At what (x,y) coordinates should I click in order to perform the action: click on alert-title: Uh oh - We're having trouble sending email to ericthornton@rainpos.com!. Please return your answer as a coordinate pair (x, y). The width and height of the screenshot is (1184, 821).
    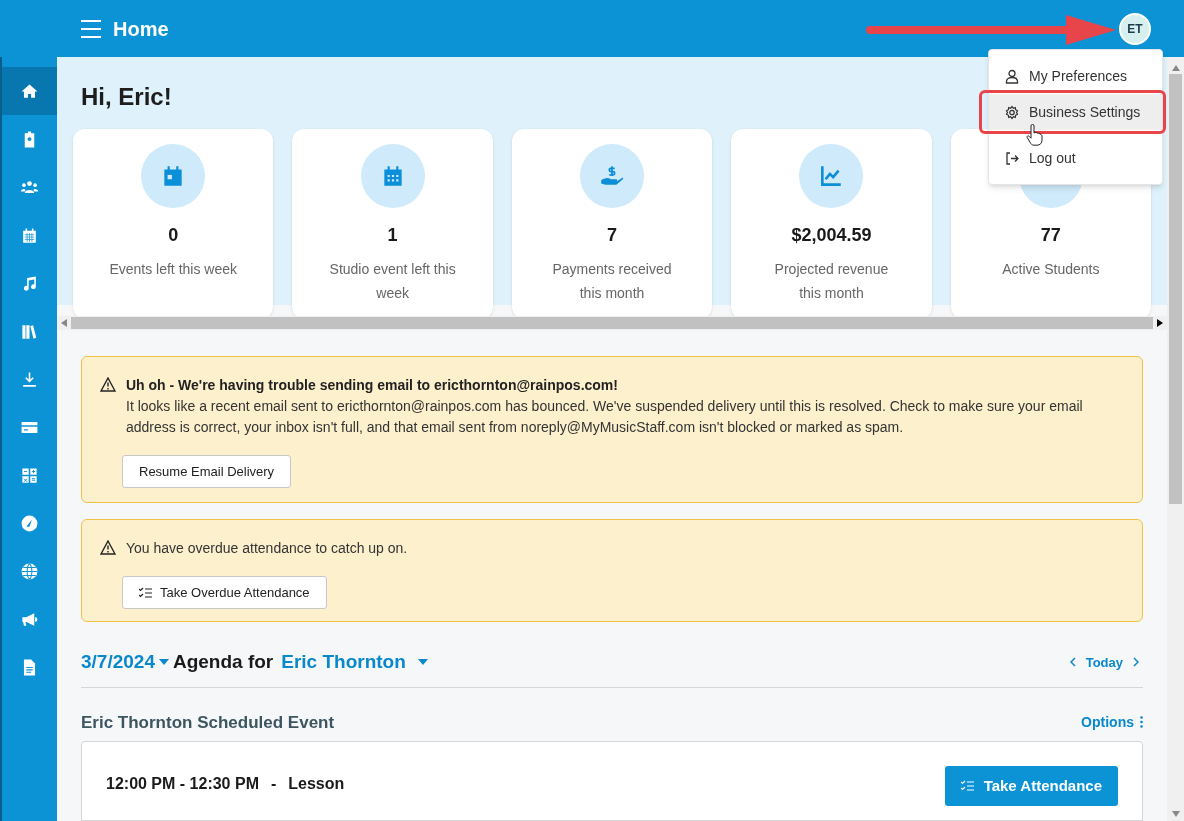
    Looking at the image, I should click on (372, 385).